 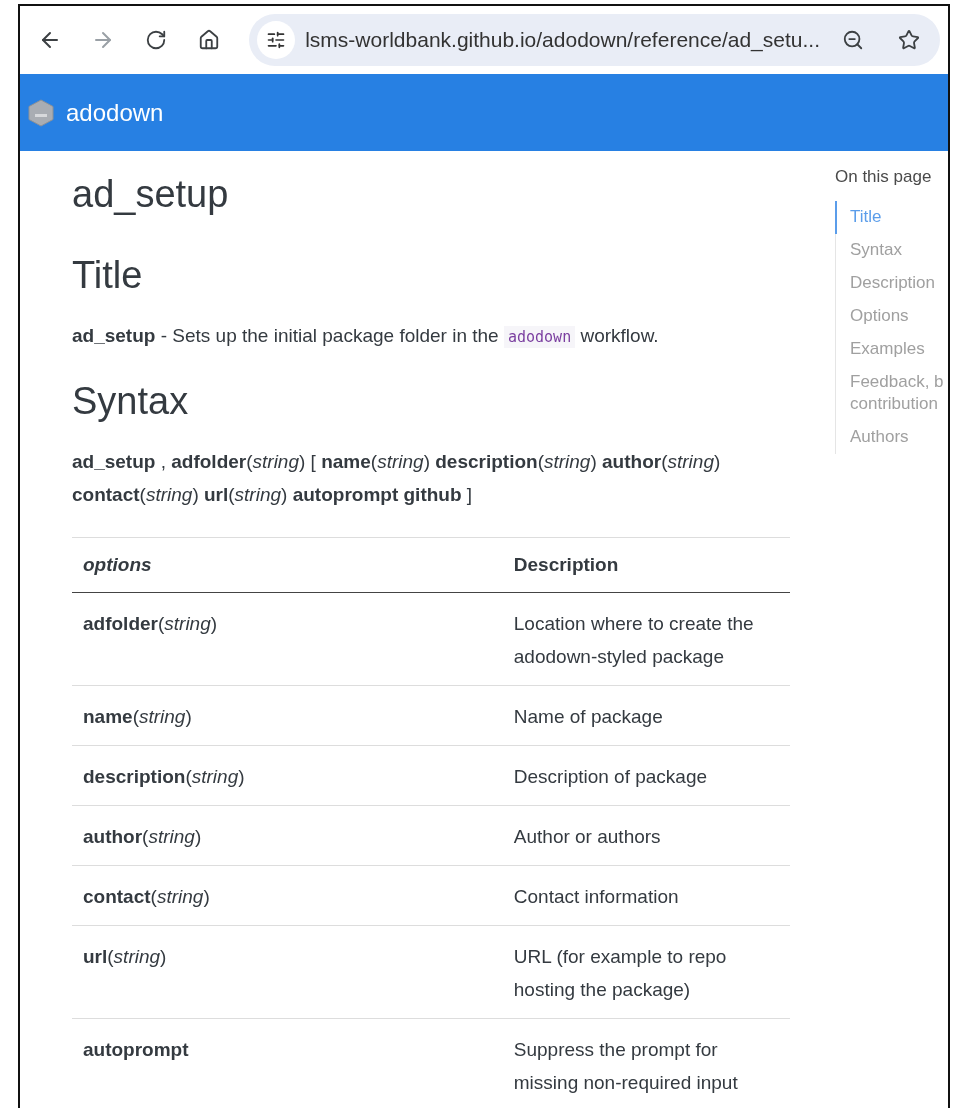 I want to click on toc-link: Description, so click(x=891, y=283).